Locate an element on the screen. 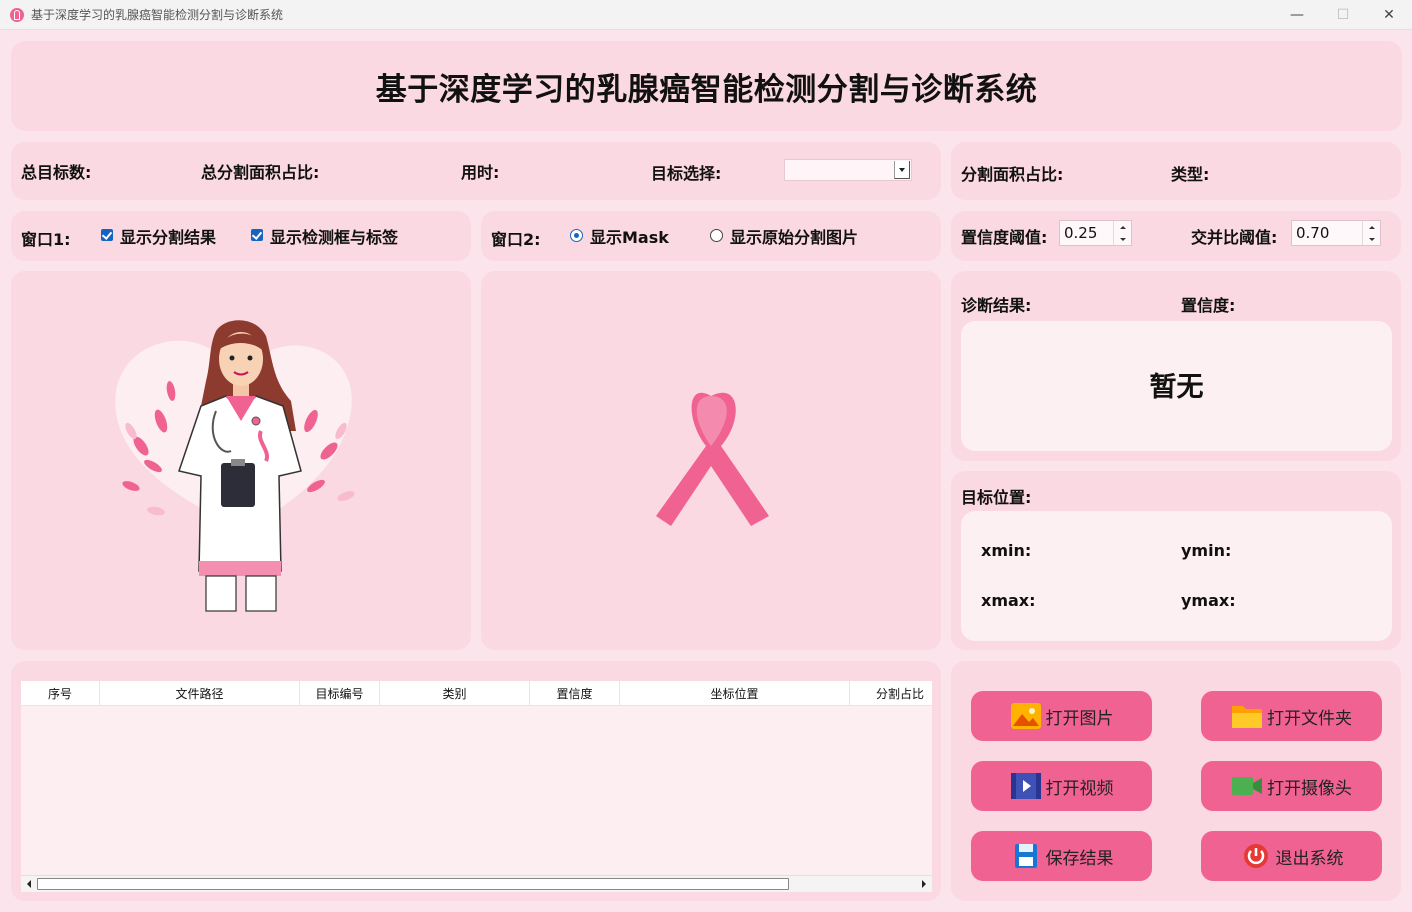  save-icon is located at coordinates (1026, 856).